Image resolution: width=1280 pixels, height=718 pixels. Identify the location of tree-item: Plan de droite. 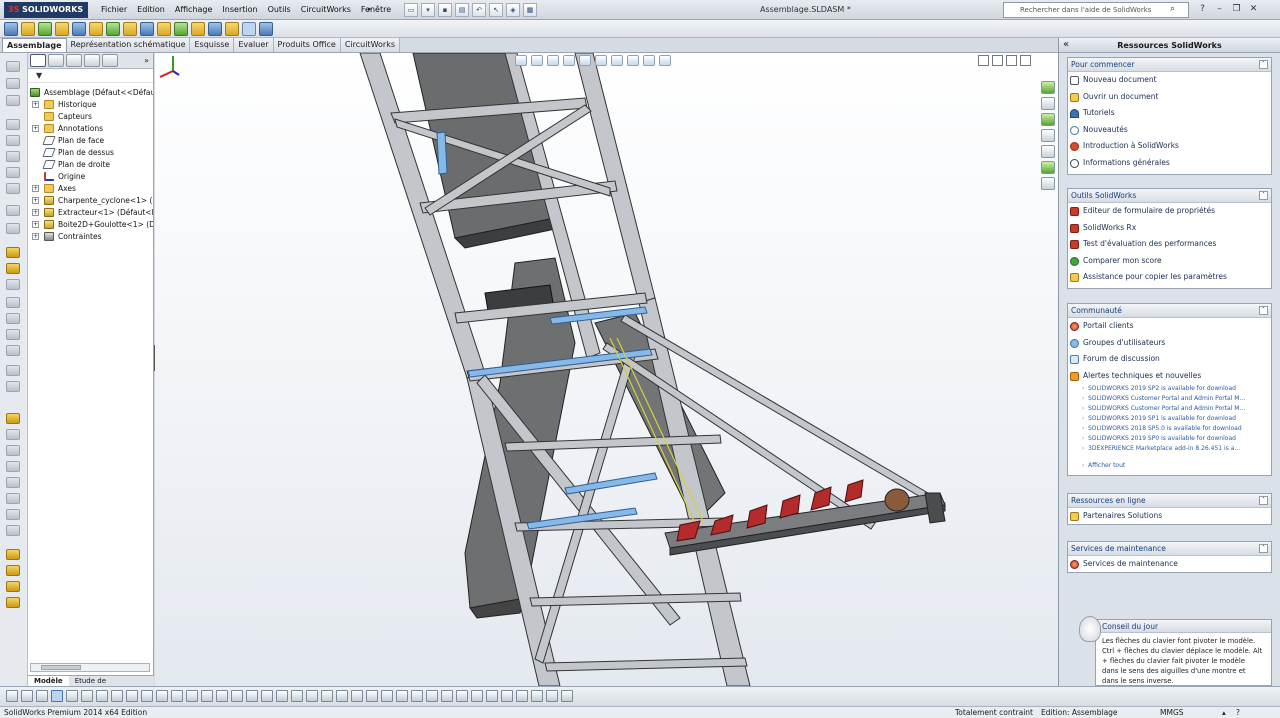
(90, 165).